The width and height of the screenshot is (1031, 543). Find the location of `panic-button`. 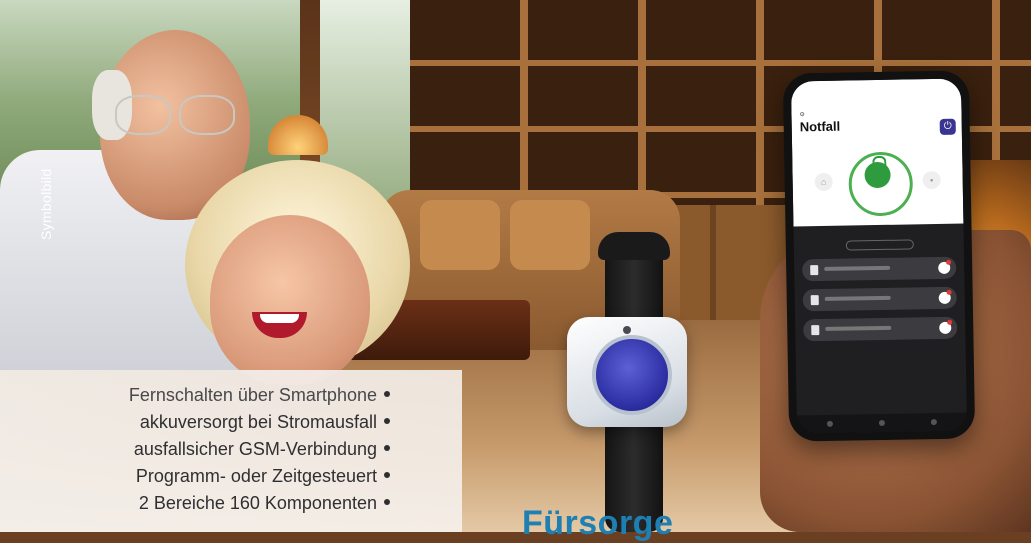

panic-button is located at coordinates (632, 375).